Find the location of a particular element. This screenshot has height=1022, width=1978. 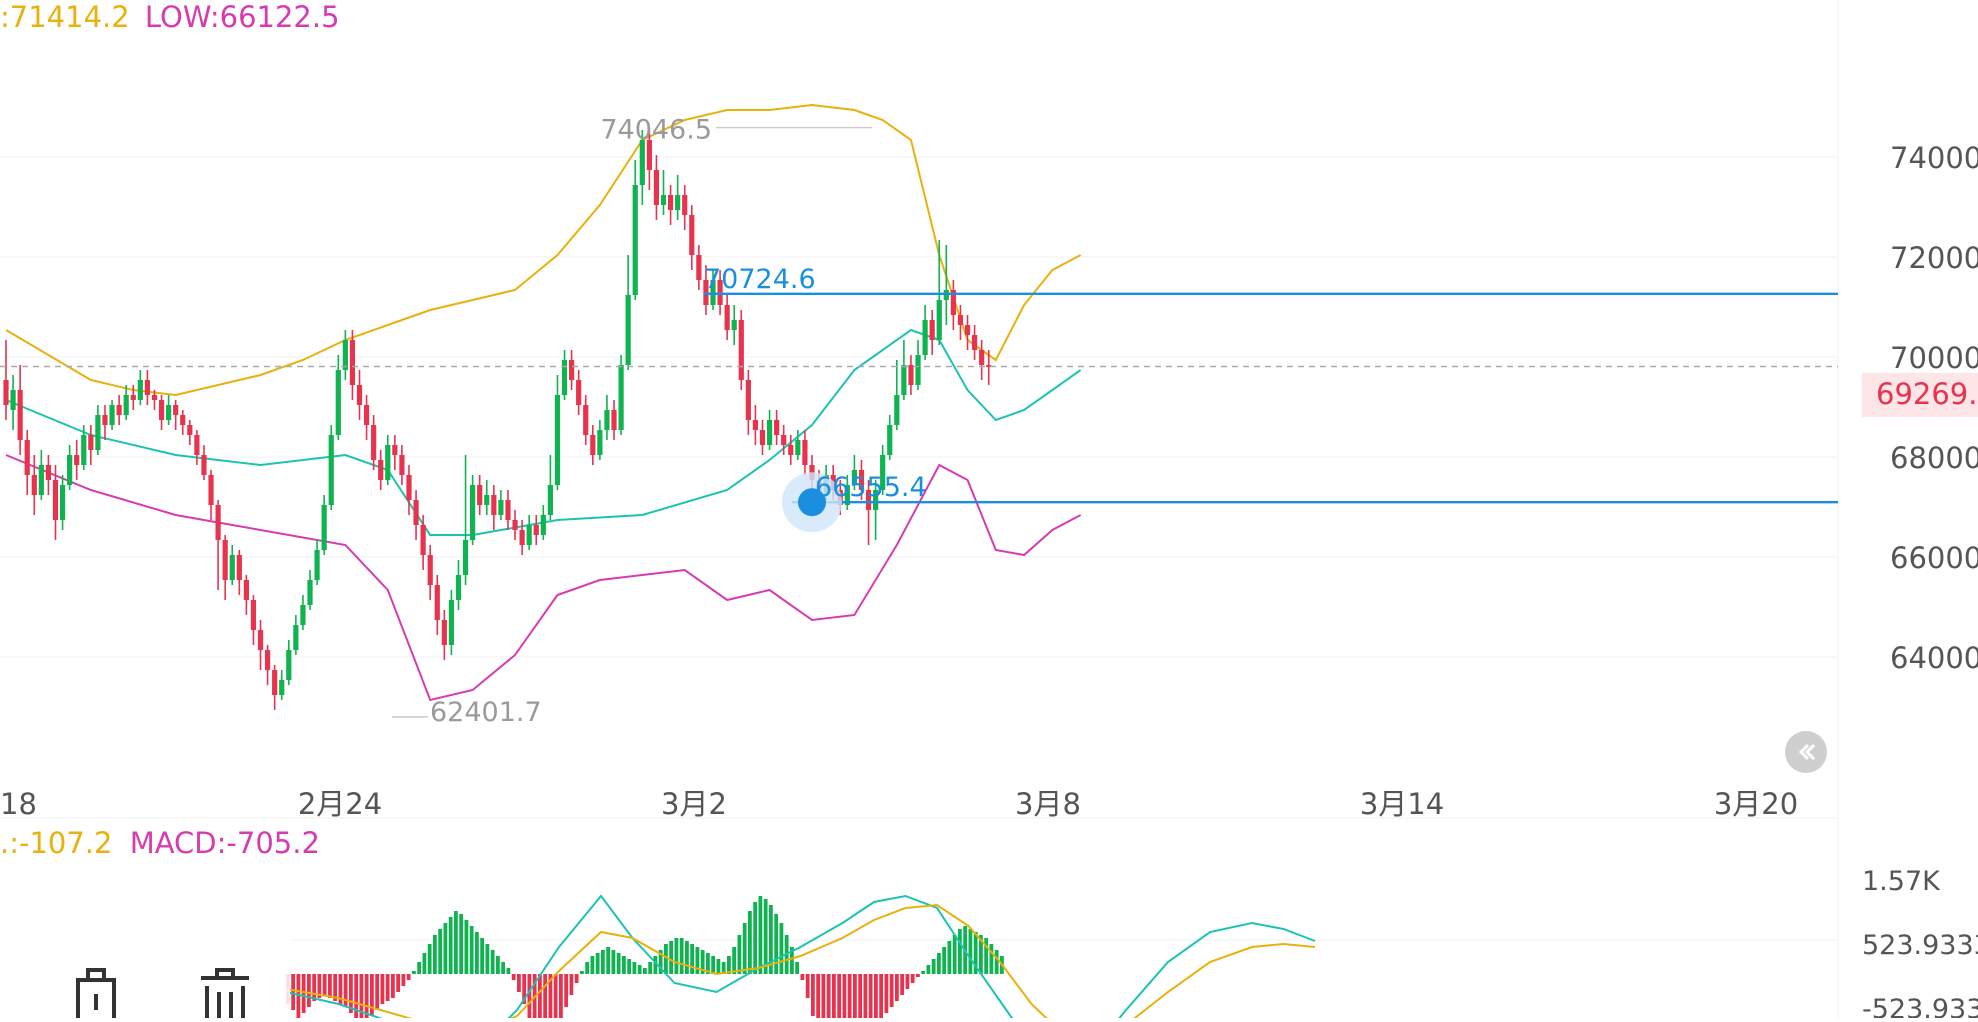

rewind-button is located at coordinates (1806, 752).